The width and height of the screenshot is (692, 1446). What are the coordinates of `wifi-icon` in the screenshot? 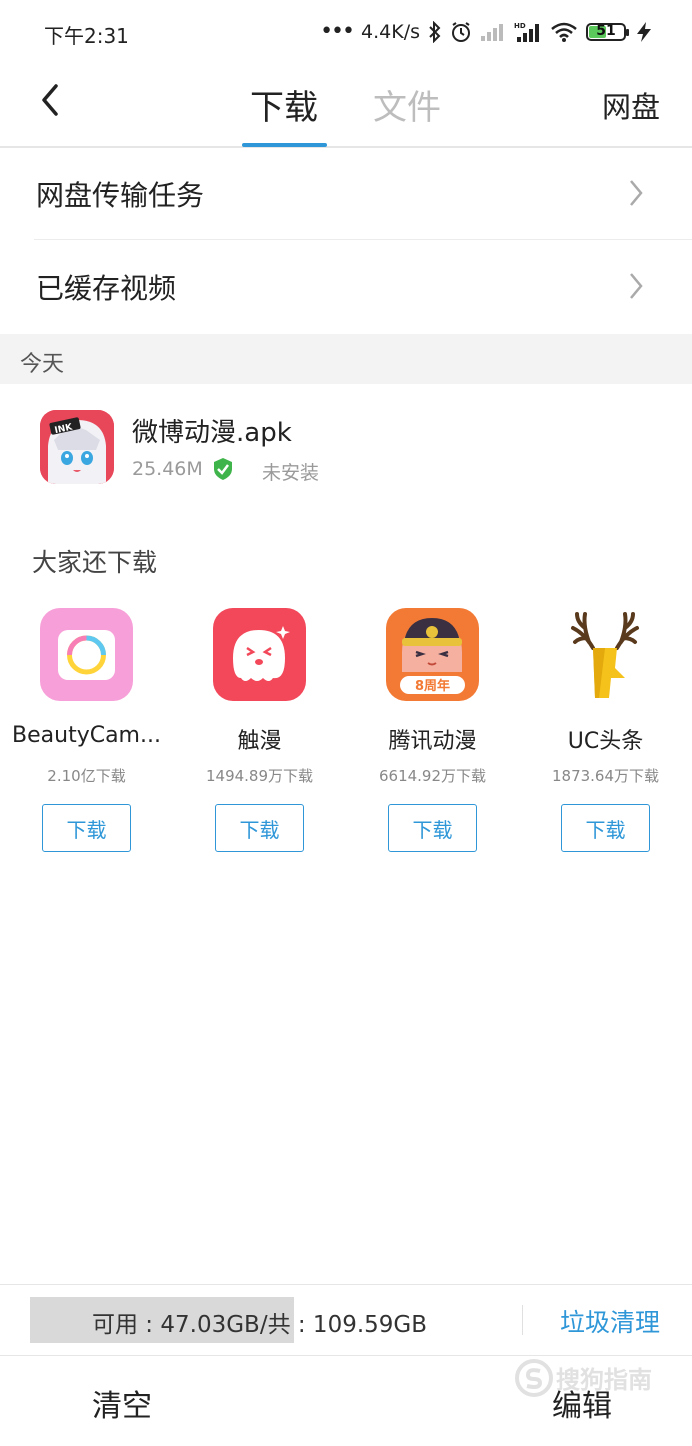 It's located at (564, 32).